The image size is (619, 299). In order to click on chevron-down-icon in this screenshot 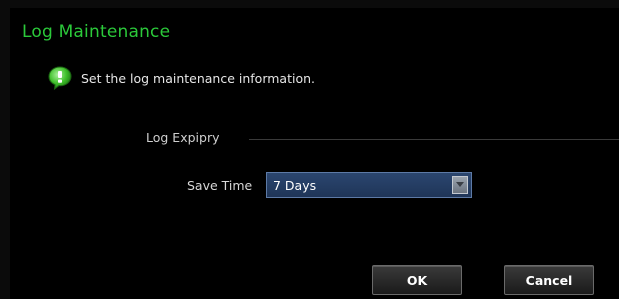, I will do `click(460, 185)`.